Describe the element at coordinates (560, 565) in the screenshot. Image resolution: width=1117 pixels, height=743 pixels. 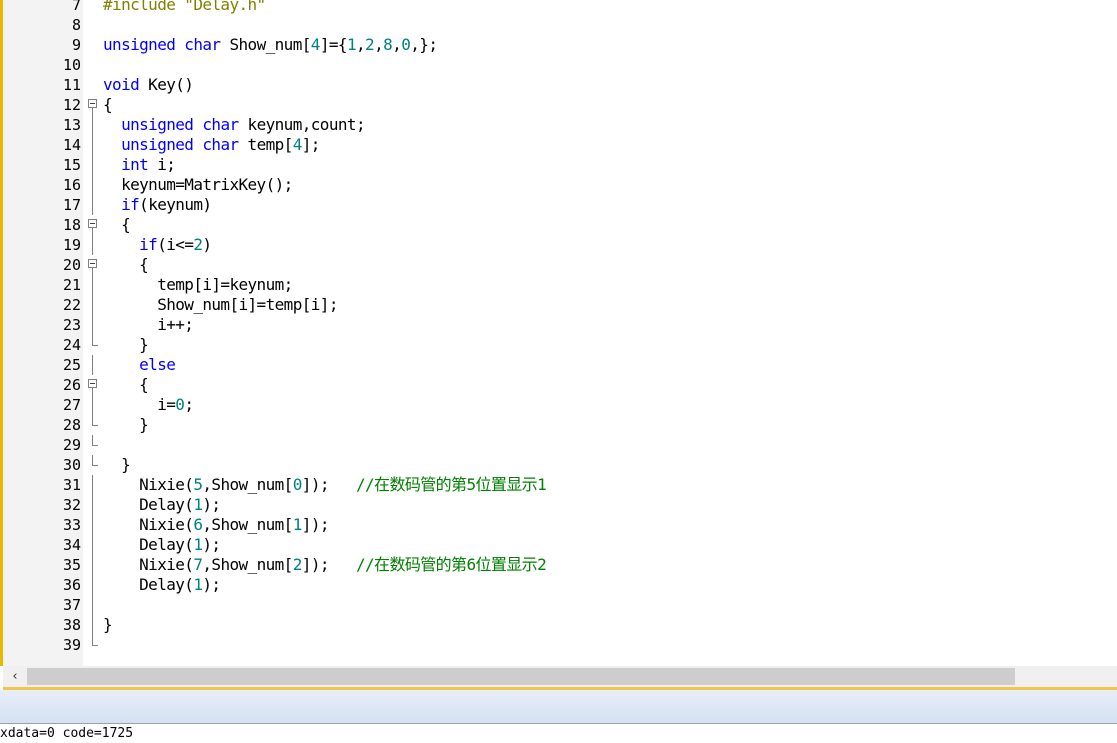
I see `code-line: 35 Nixie(7,Show_num[2]); //在数码管的第6位置显示2` at that location.